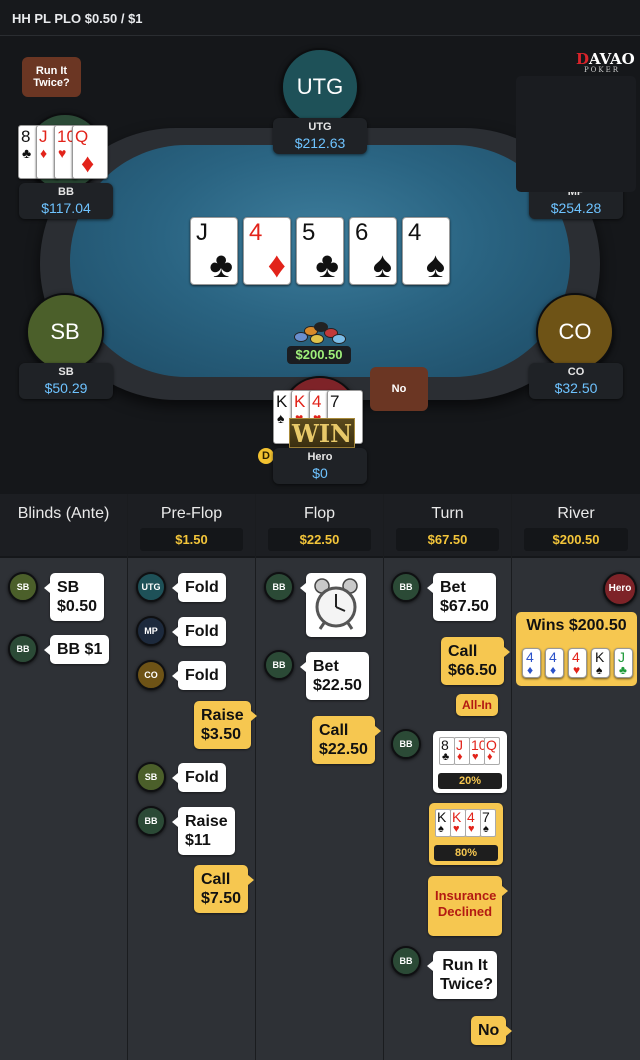 This screenshot has width=640, height=1060. I want to click on equity-card: 7 ♠, so click(488, 823).